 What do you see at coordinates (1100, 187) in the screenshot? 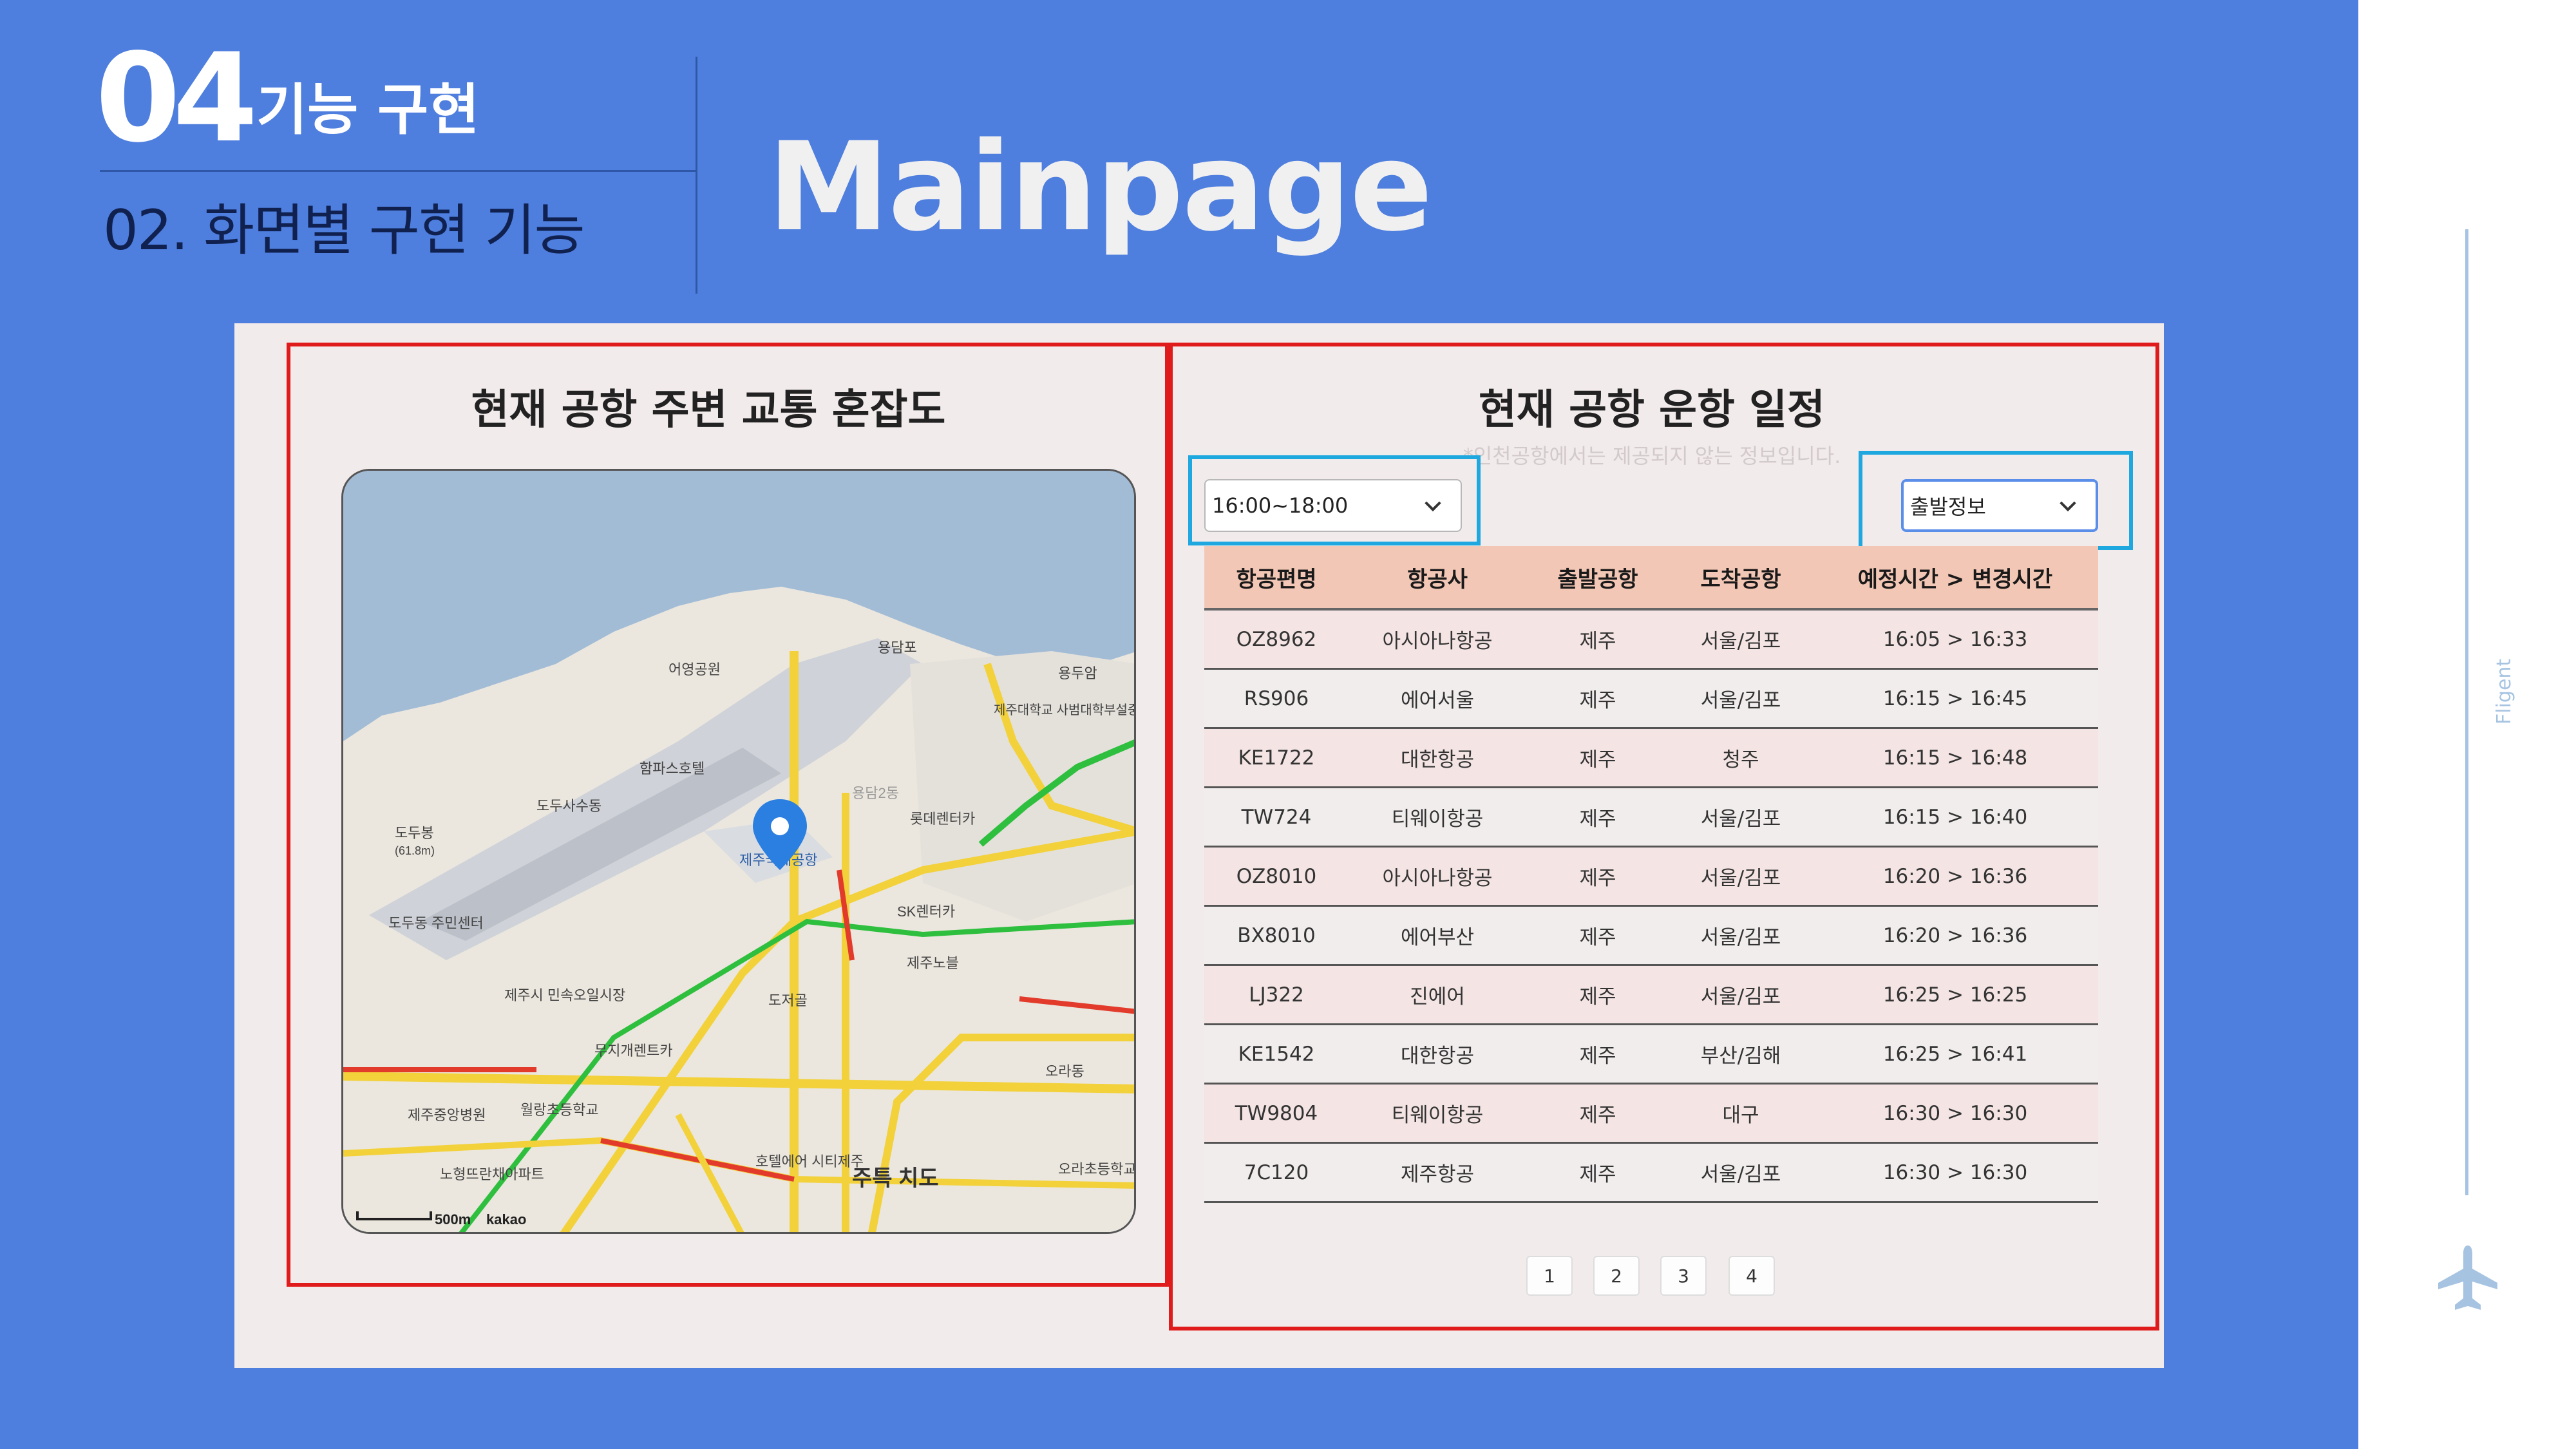
I see `page-title: Mainpage` at bounding box center [1100, 187].